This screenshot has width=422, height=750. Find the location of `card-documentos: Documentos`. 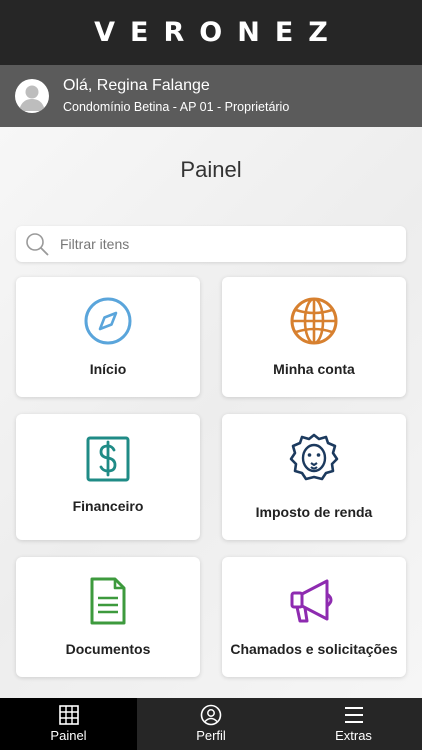

card-documentos: Documentos is located at coordinates (108, 617).